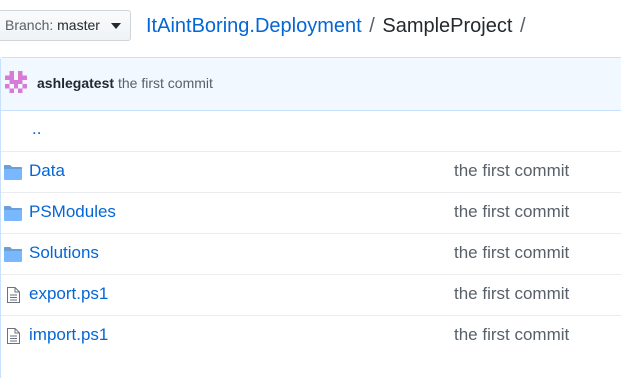  Describe the element at coordinates (68, 294) in the screenshot. I see `file-name-link: export.ps1` at that location.